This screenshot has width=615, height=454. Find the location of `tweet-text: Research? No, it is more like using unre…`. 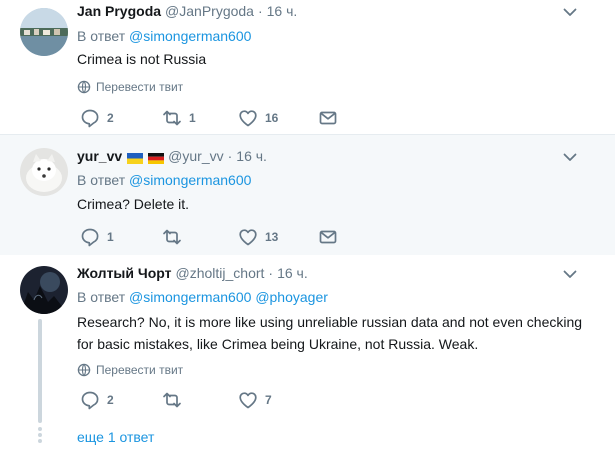

tweet-text: Research? No, it is more like using unre… is located at coordinates (337, 333).